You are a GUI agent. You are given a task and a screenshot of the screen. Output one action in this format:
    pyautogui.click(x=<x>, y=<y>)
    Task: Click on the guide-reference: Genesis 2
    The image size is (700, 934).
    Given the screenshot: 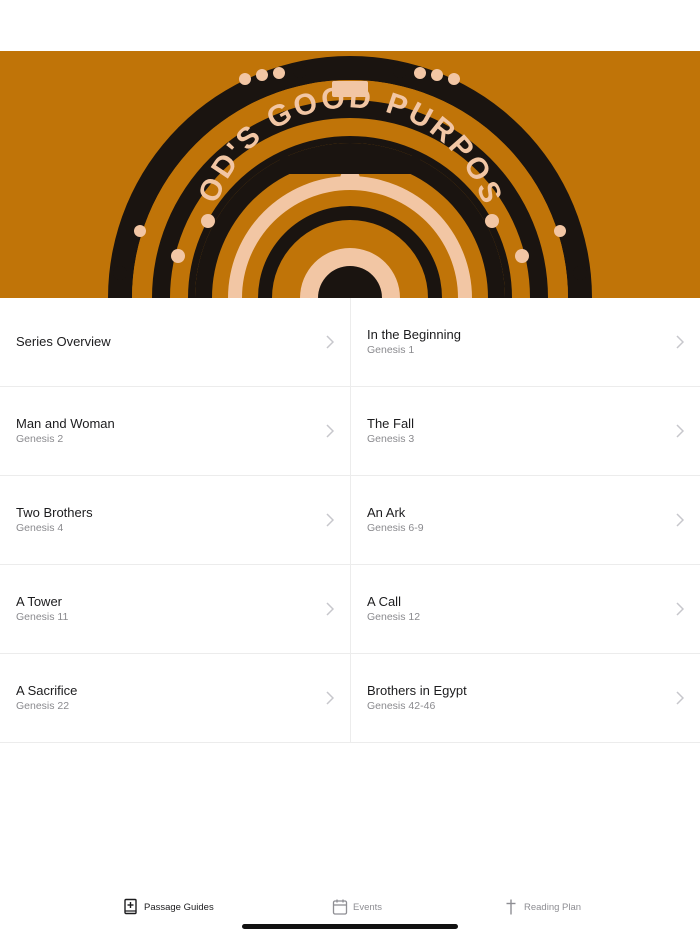 What is the action you would take?
    pyautogui.click(x=40, y=439)
    